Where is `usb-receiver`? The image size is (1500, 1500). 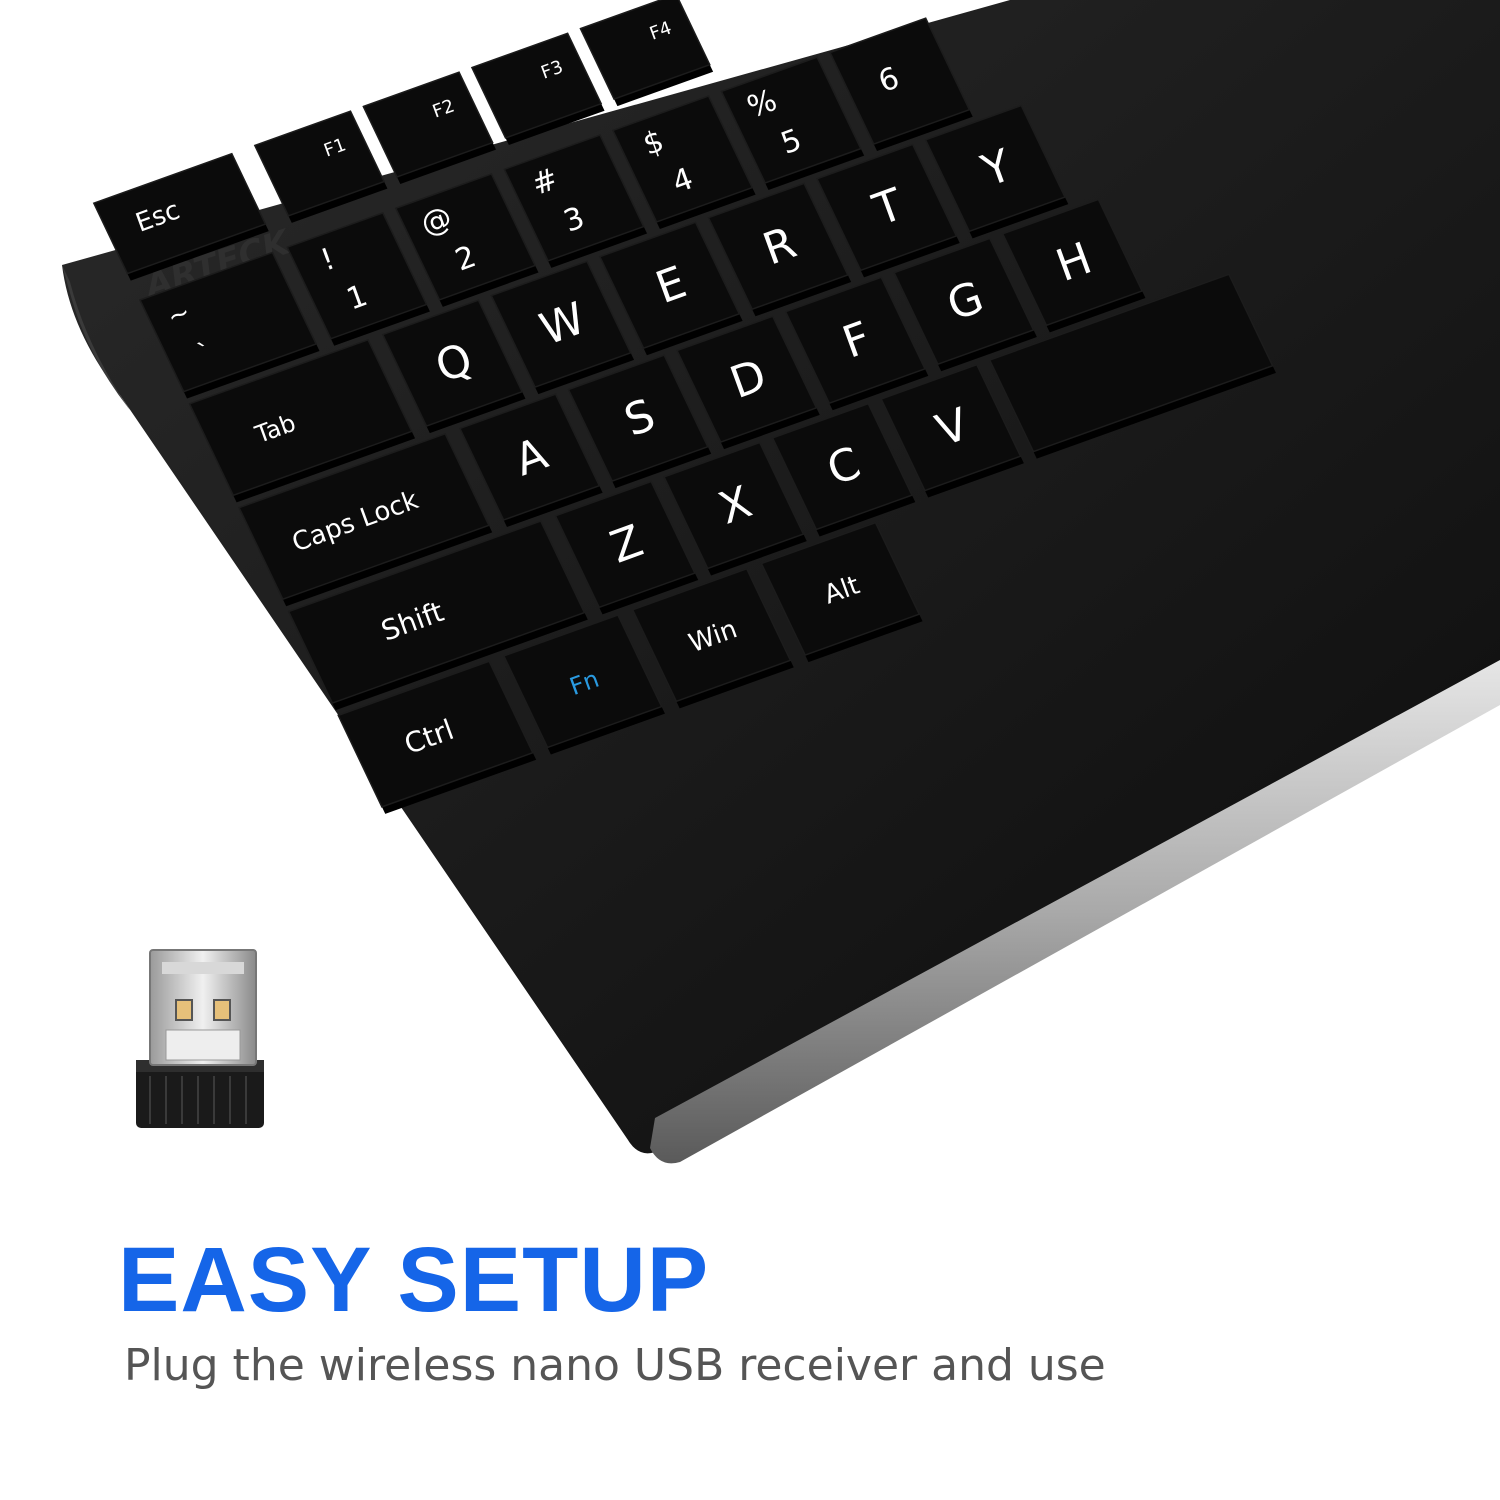 usb-receiver is located at coordinates (200, 1038).